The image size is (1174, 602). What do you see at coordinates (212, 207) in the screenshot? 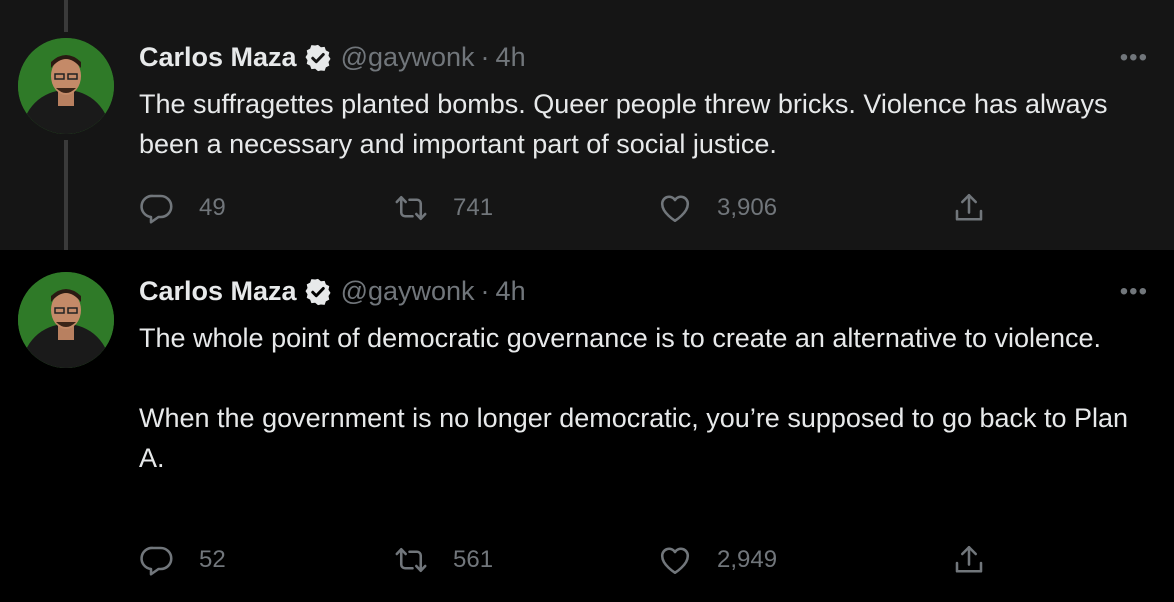
I see `reply-count: 49` at bounding box center [212, 207].